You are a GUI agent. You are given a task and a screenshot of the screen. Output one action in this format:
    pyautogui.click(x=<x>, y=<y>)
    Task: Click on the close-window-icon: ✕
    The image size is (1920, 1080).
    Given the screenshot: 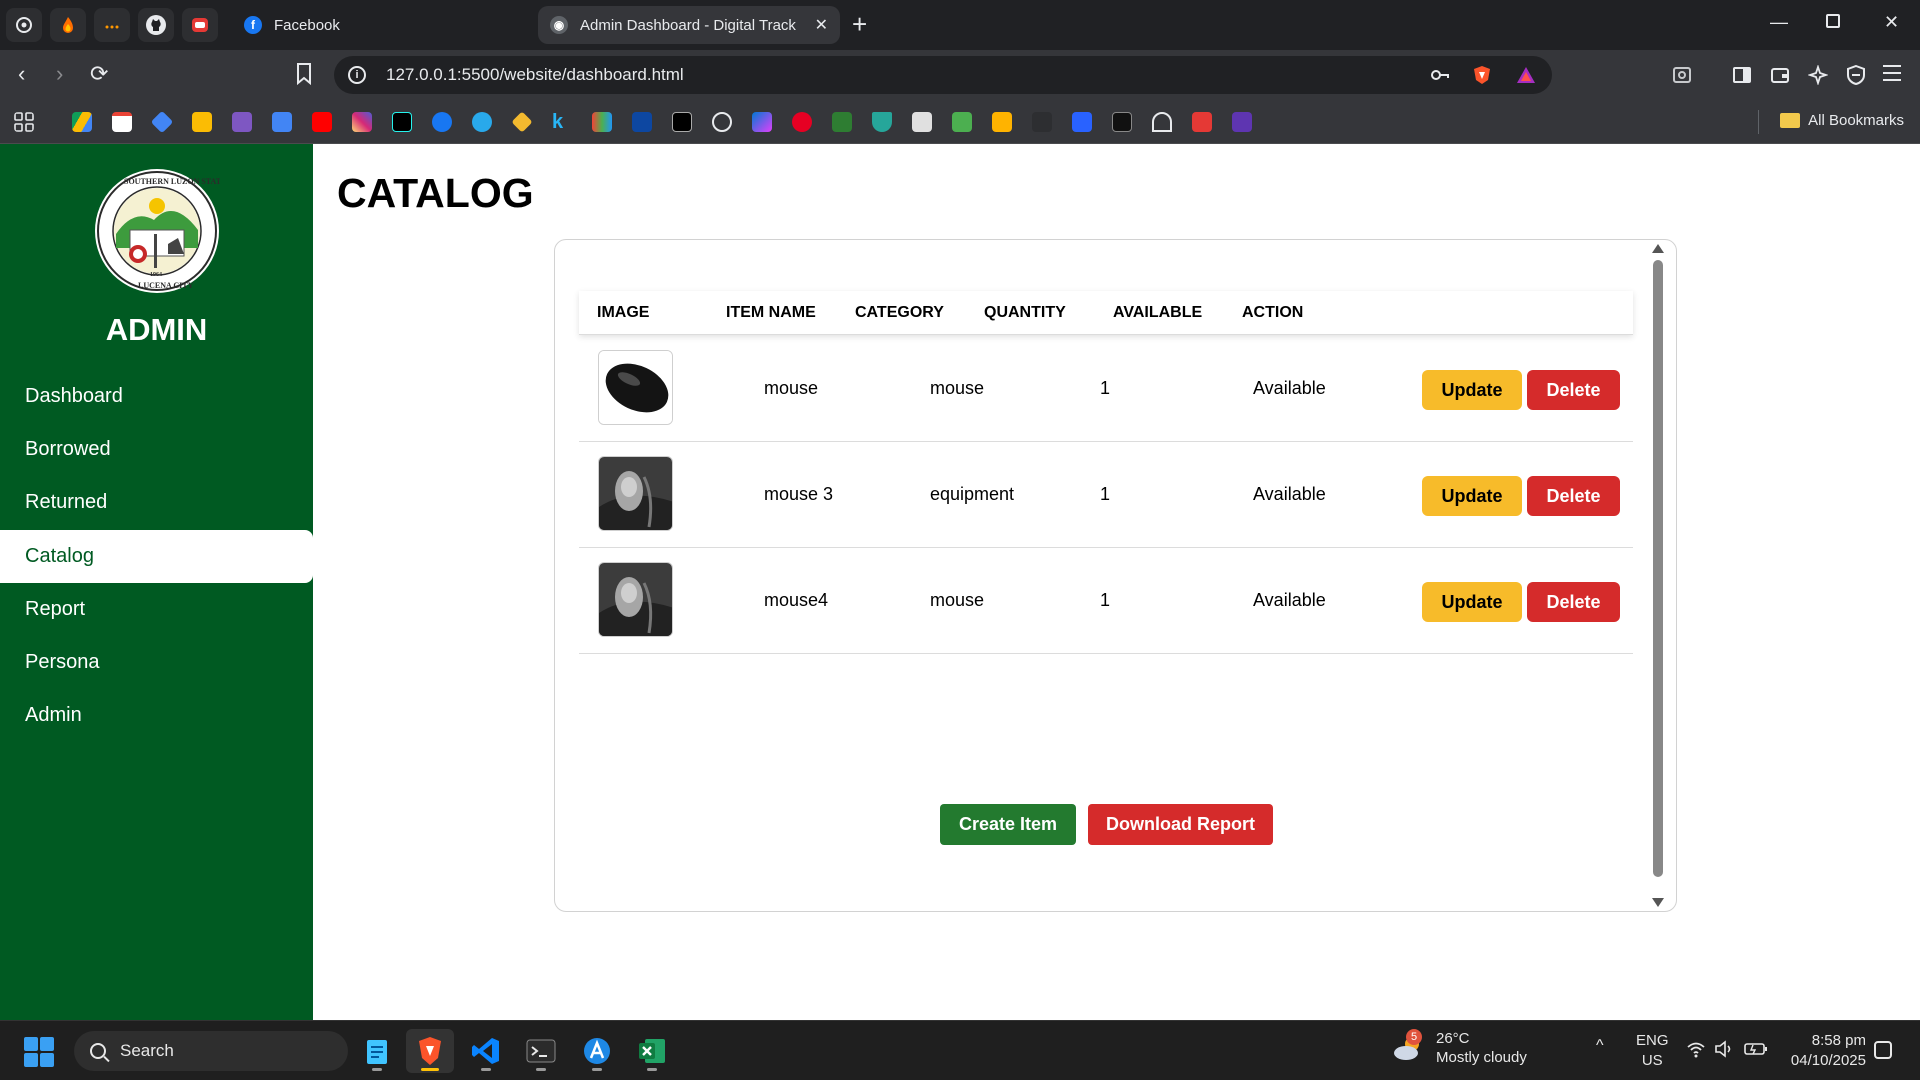 What is the action you would take?
    pyautogui.click(x=1891, y=22)
    